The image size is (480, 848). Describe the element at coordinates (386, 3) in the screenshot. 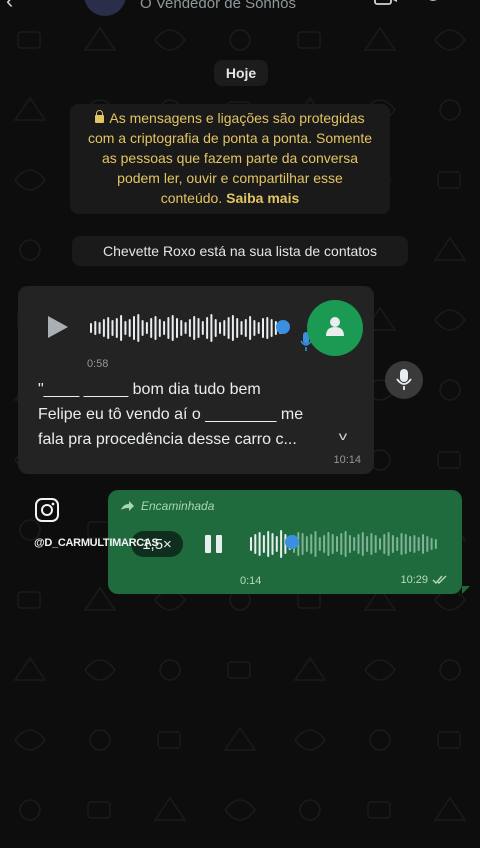

I see `video-call-icon` at that location.